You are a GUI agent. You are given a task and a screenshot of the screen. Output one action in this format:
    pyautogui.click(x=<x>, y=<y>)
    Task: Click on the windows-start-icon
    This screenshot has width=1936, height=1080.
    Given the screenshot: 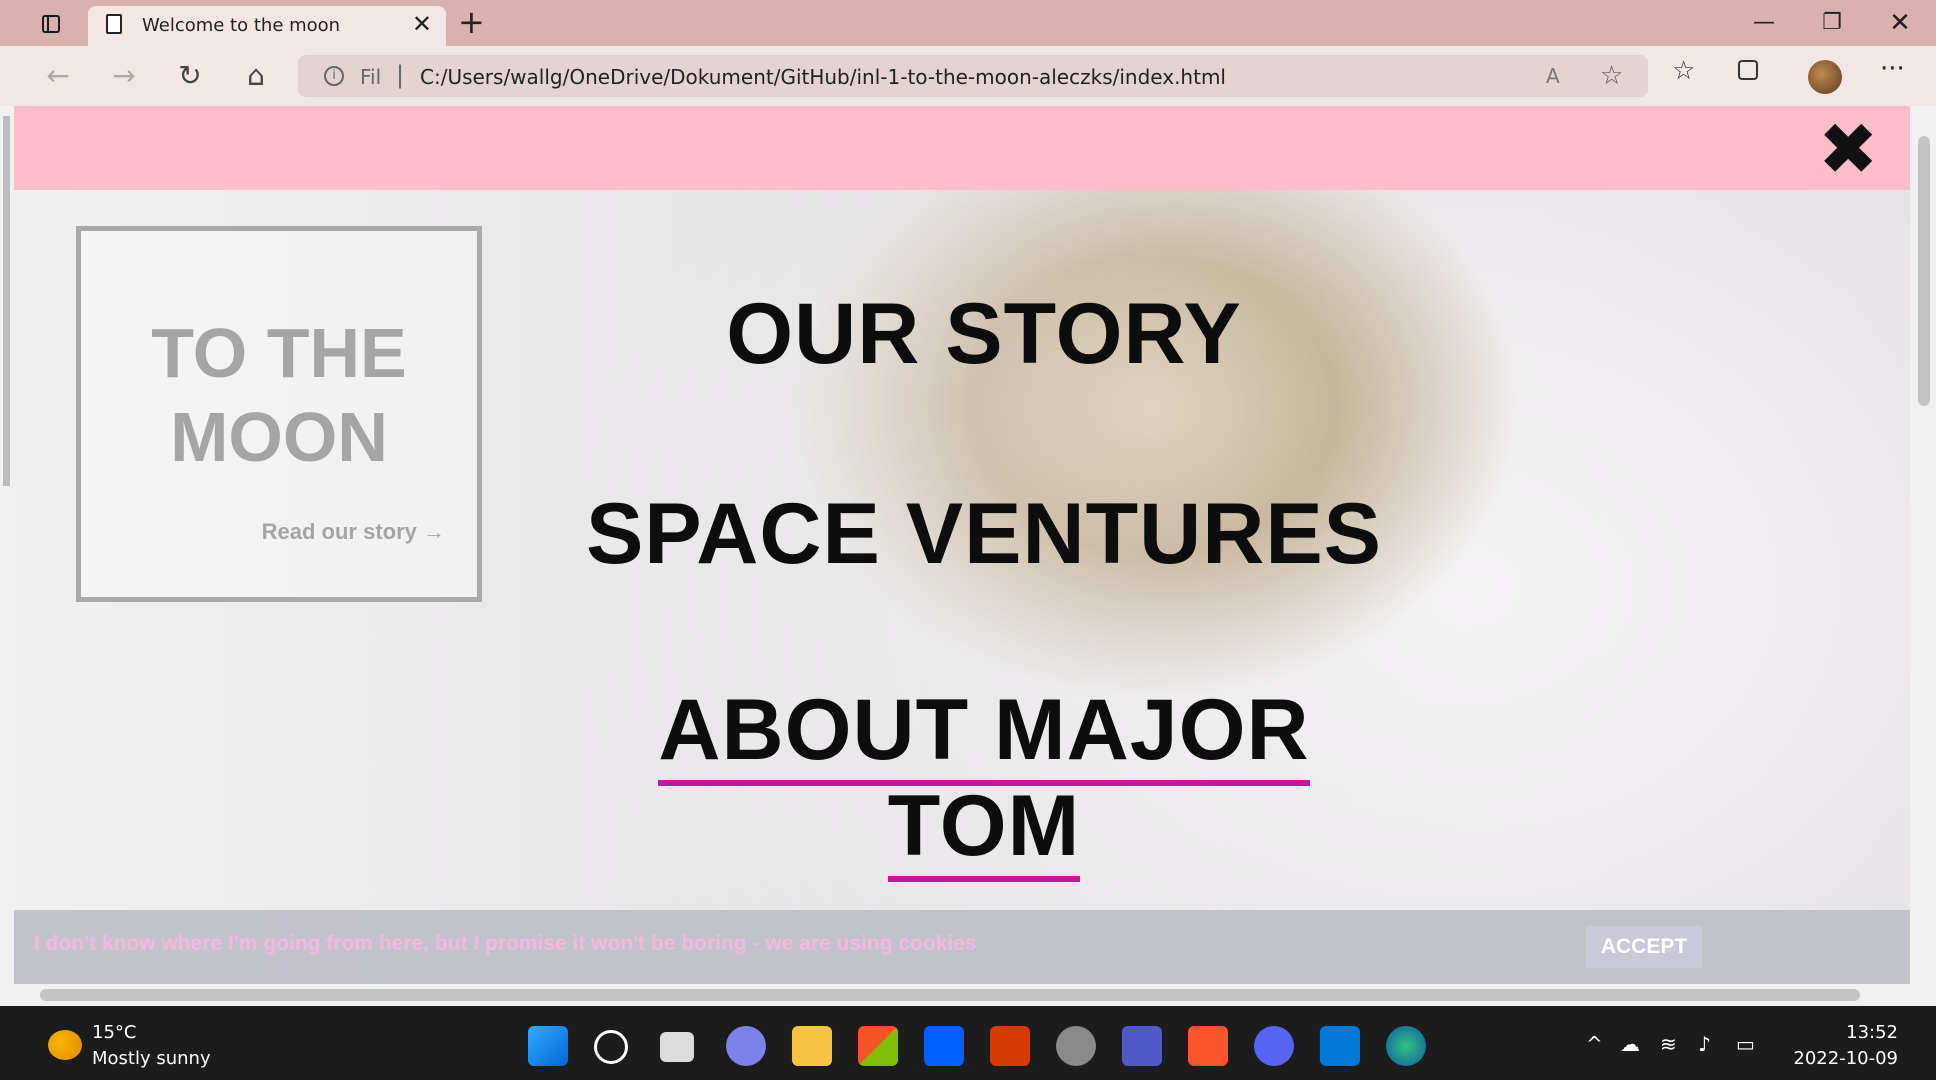 What is the action you would take?
    pyautogui.click(x=548, y=1046)
    